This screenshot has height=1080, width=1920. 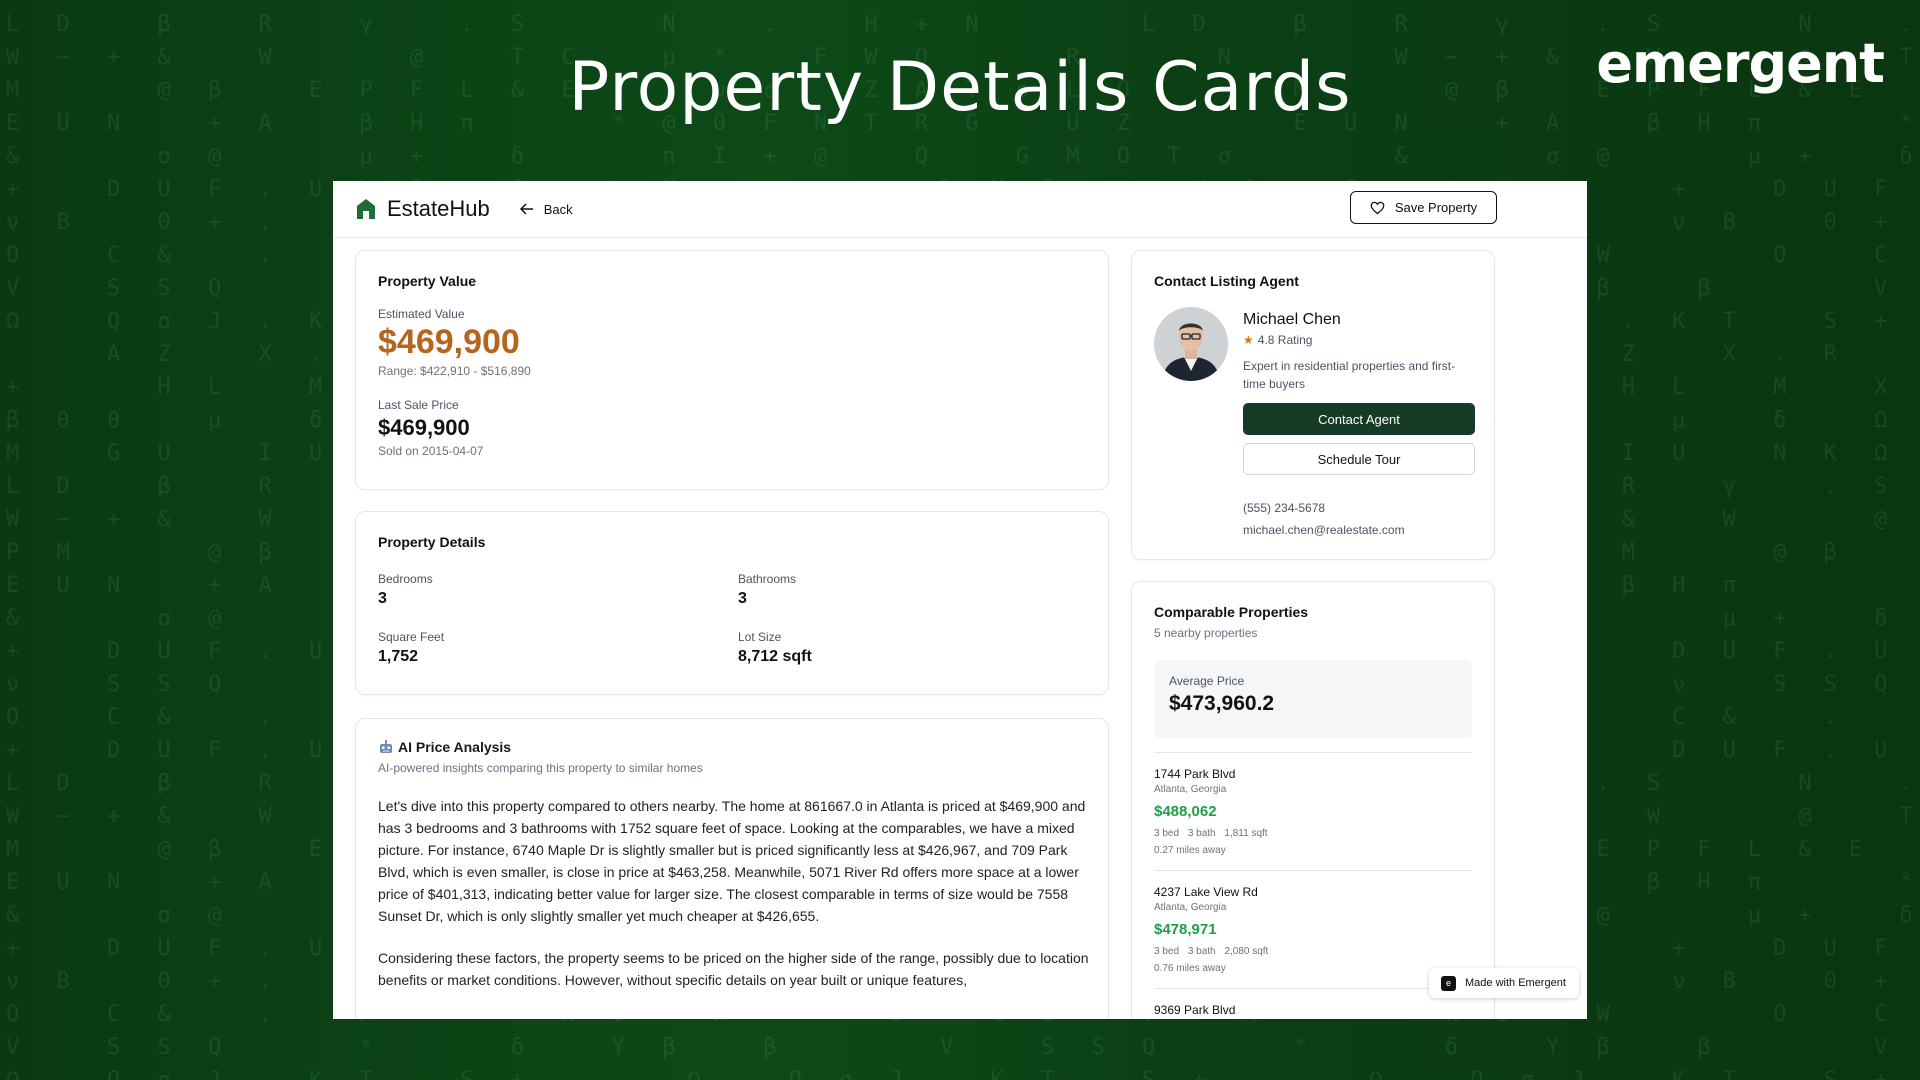 I want to click on comparable-distance: 0.76 miles away, so click(x=1190, y=968).